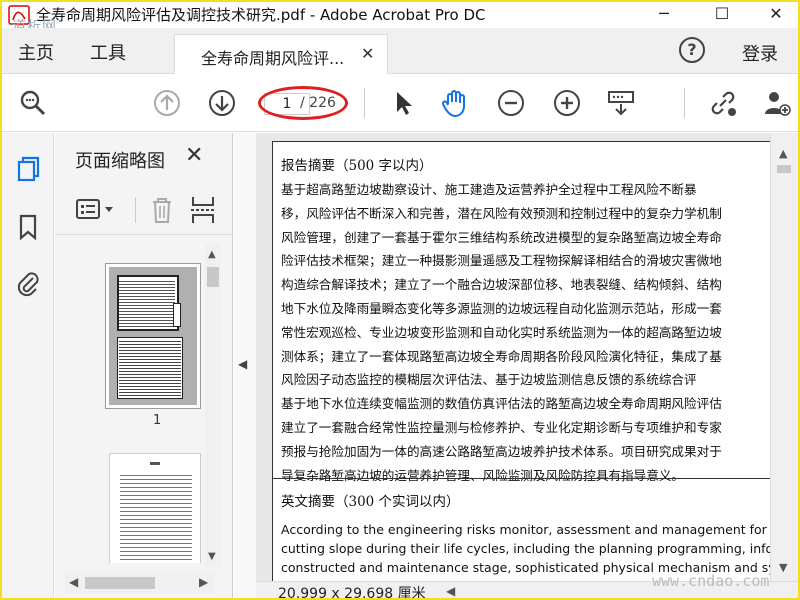 The width and height of the screenshot is (800, 600). What do you see at coordinates (501, 285) in the screenshot?
I see `text-line: 构造综合解译技术；建立了一个融合边坡深部位移、地表裂缝、结构倾斜、结构` at bounding box center [501, 285].